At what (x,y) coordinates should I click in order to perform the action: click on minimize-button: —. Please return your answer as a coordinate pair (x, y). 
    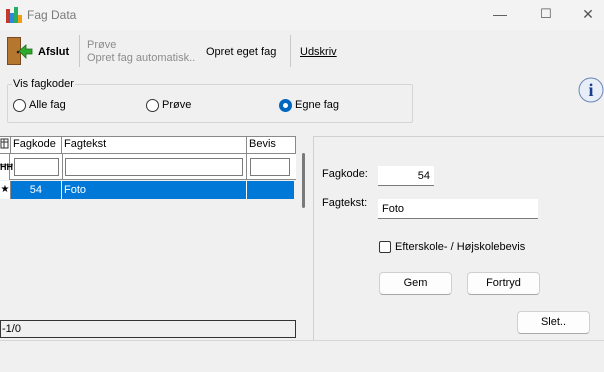
    Looking at the image, I should click on (500, 14).